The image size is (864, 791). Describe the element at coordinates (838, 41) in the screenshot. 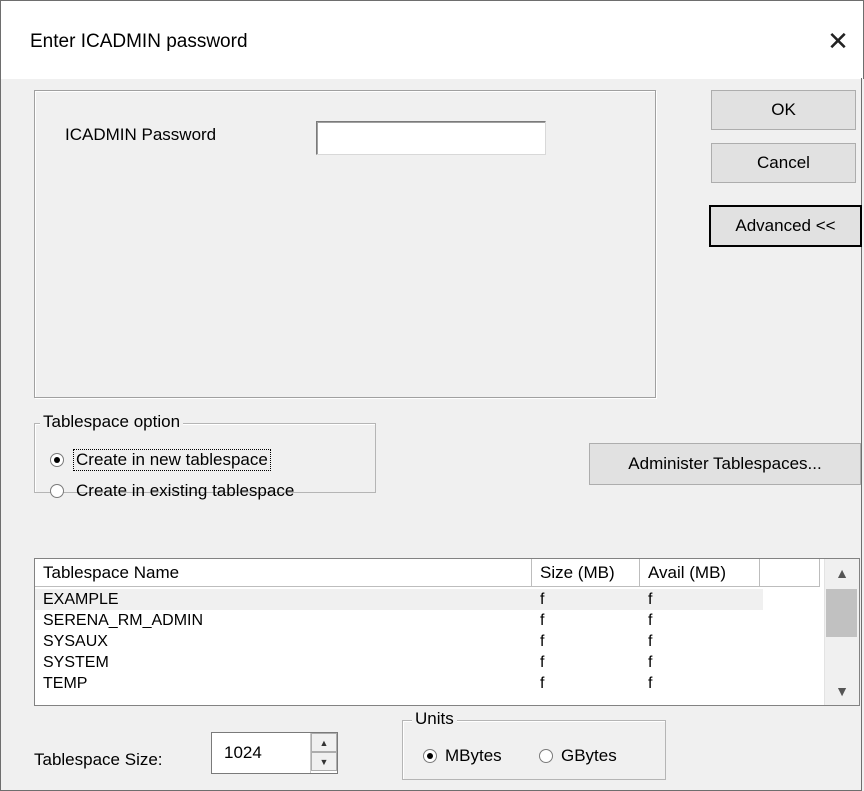

I see `close-icon: ✕` at that location.